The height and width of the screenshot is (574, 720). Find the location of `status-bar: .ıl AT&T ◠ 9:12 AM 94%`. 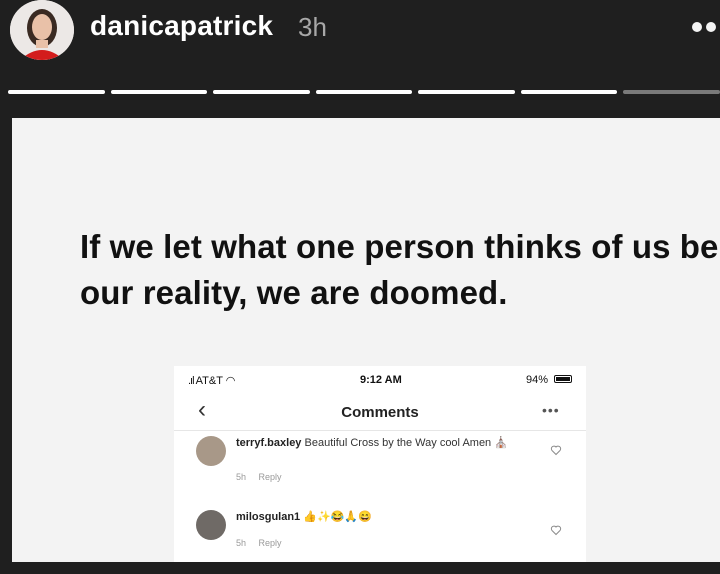

status-bar: .ıl AT&T ◠ 9:12 AM 94% is located at coordinates (380, 380).